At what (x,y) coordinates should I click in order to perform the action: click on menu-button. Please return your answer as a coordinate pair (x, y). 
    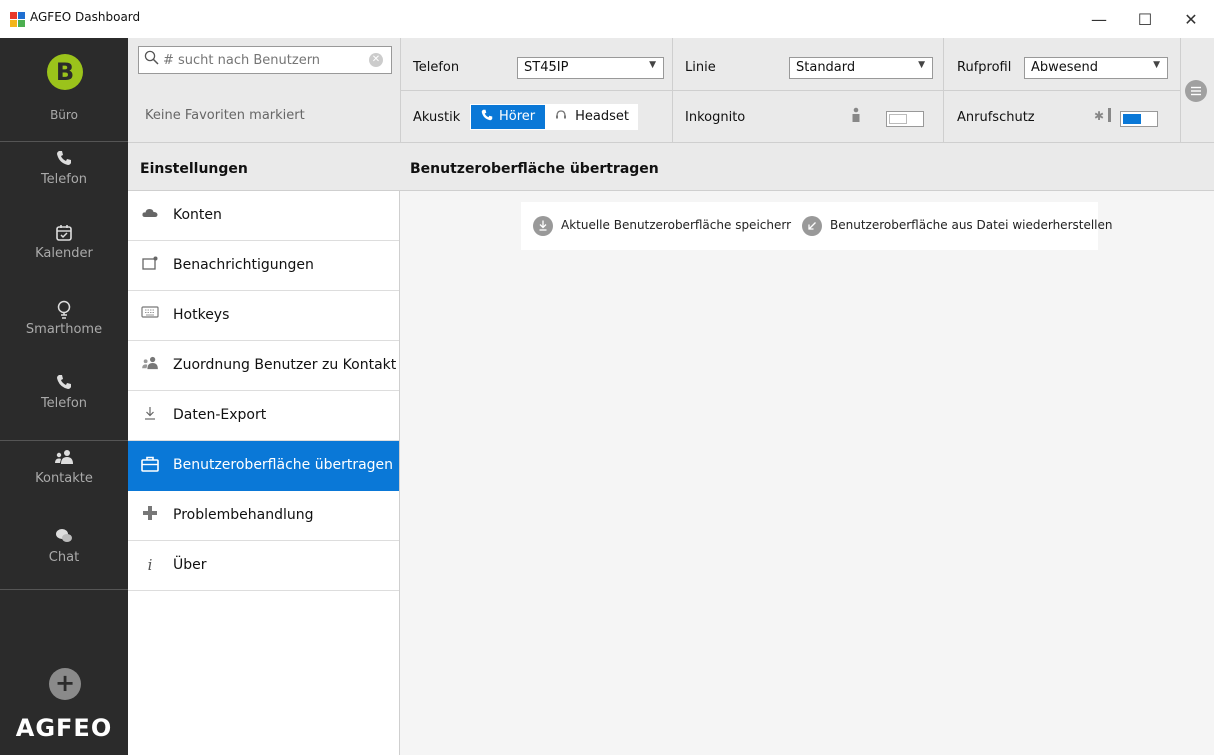
    Looking at the image, I should click on (1196, 91).